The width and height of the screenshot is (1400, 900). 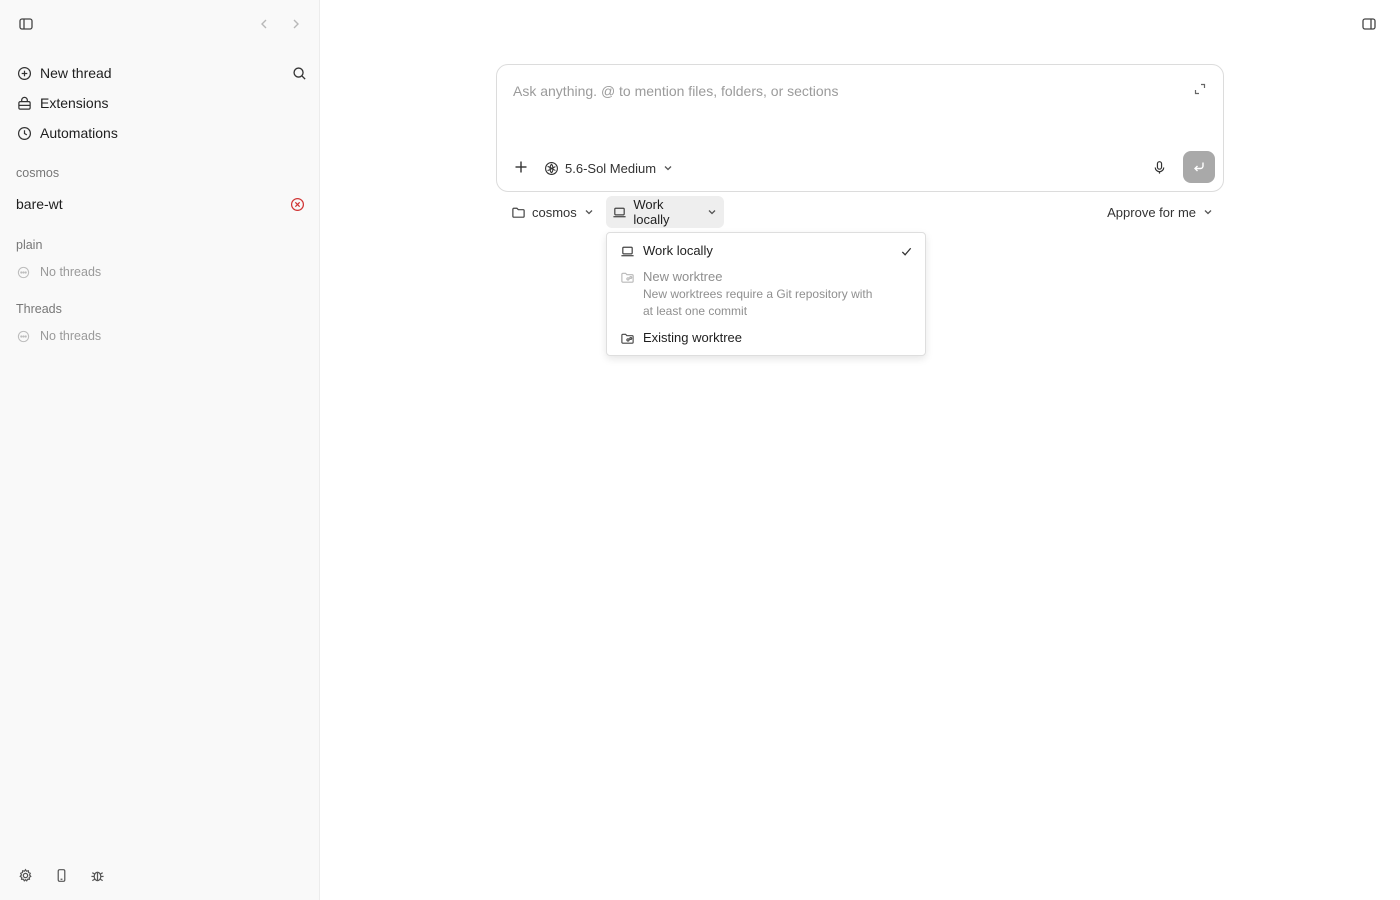 I want to click on check-icon, so click(x=906, y=251).